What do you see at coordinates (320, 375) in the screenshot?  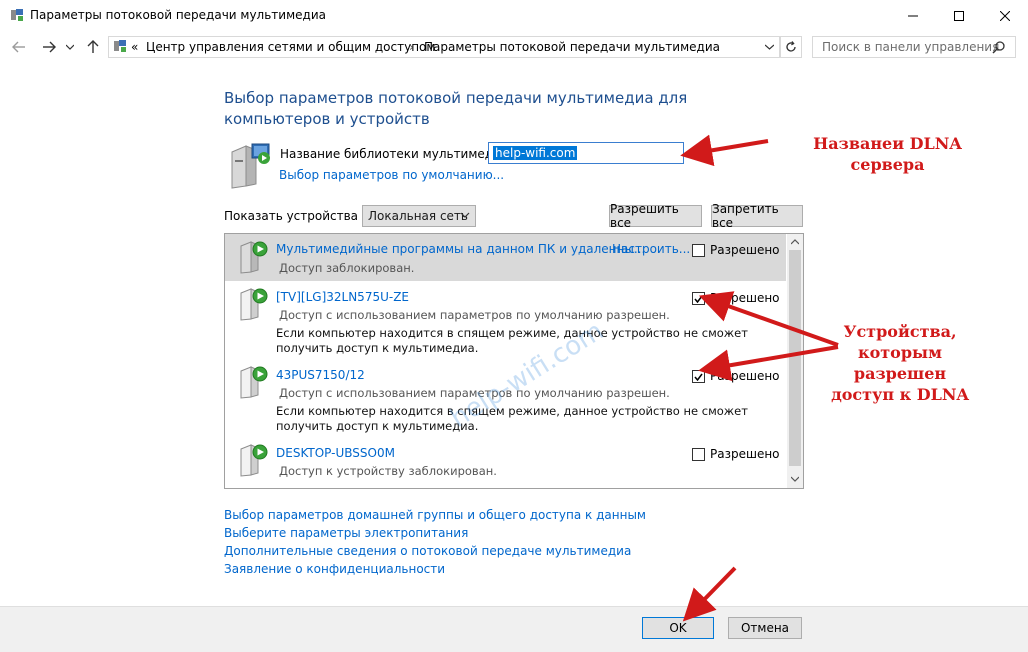 I see `device-name: 43PUS7150/12` at bounding box center [320, 375].